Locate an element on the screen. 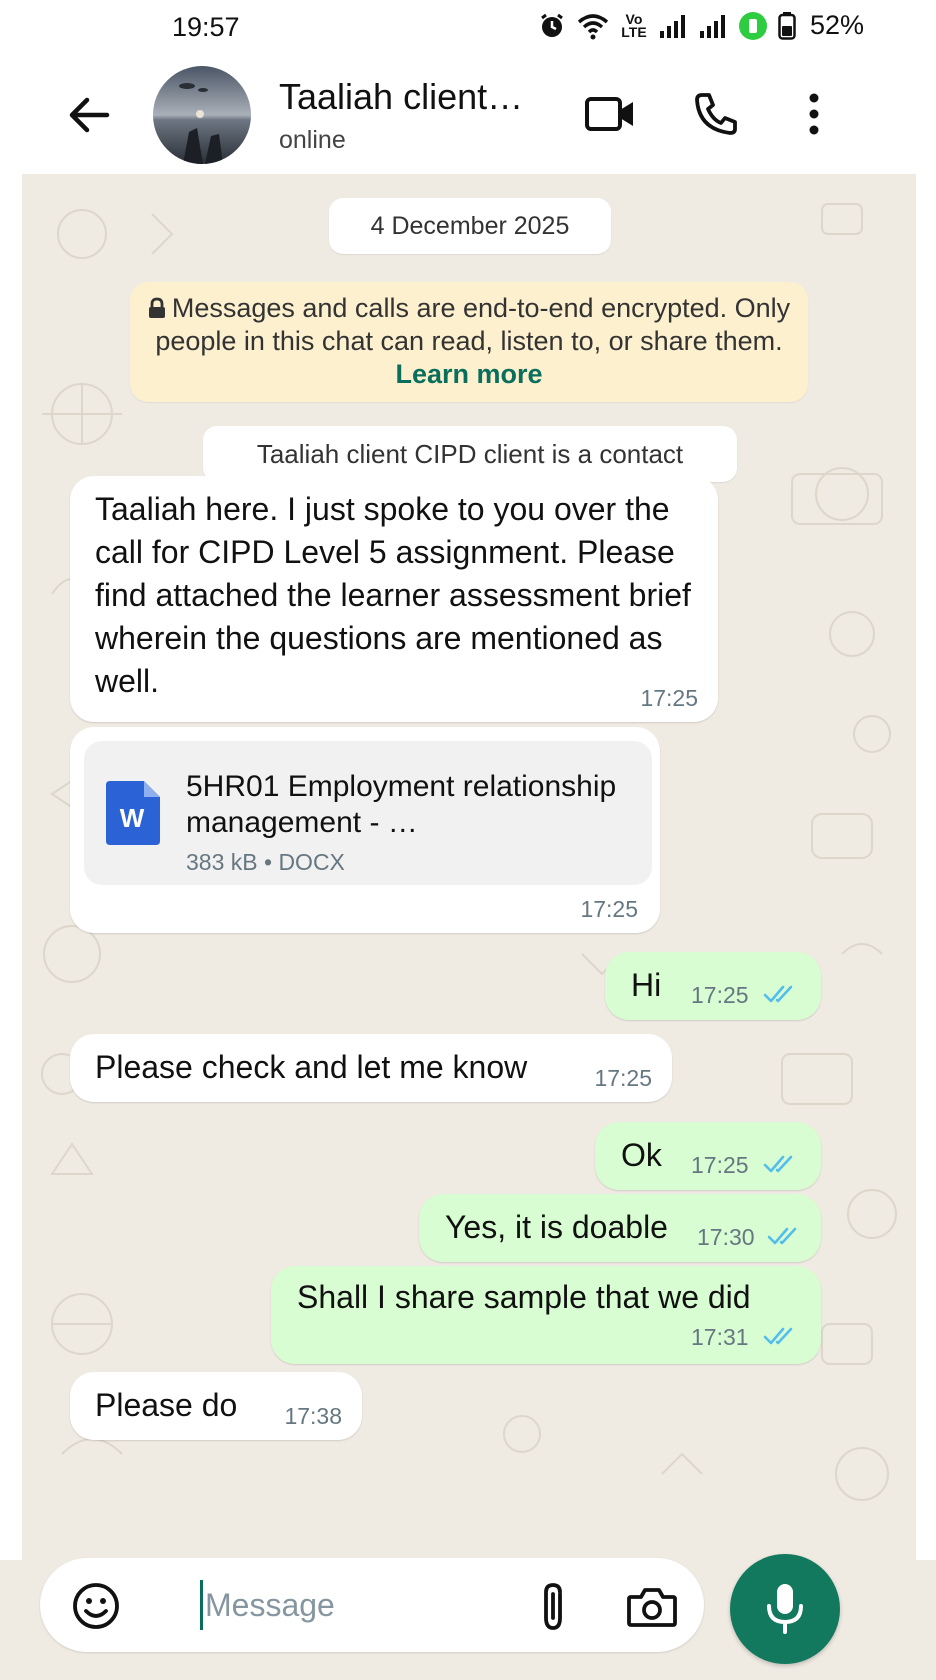 This screenshot has height=1680, width=936. message-input-container is located at coordinates (372, 1605).